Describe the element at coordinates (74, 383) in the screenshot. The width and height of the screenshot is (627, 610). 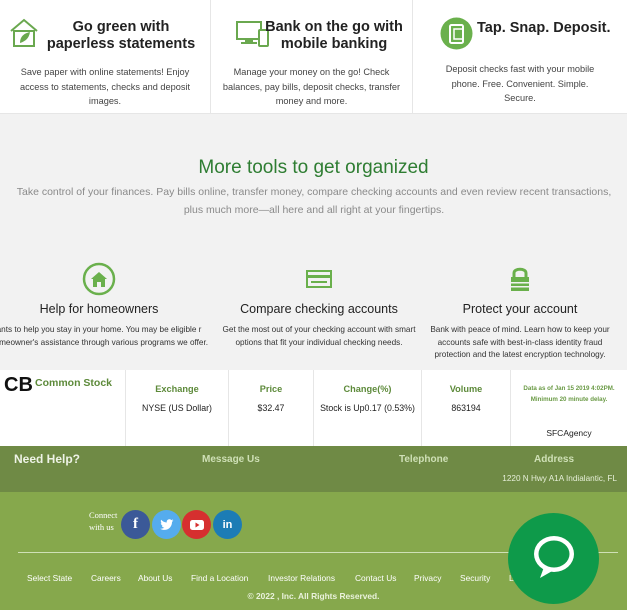
I see `stock-label: Common Stock` at that location.